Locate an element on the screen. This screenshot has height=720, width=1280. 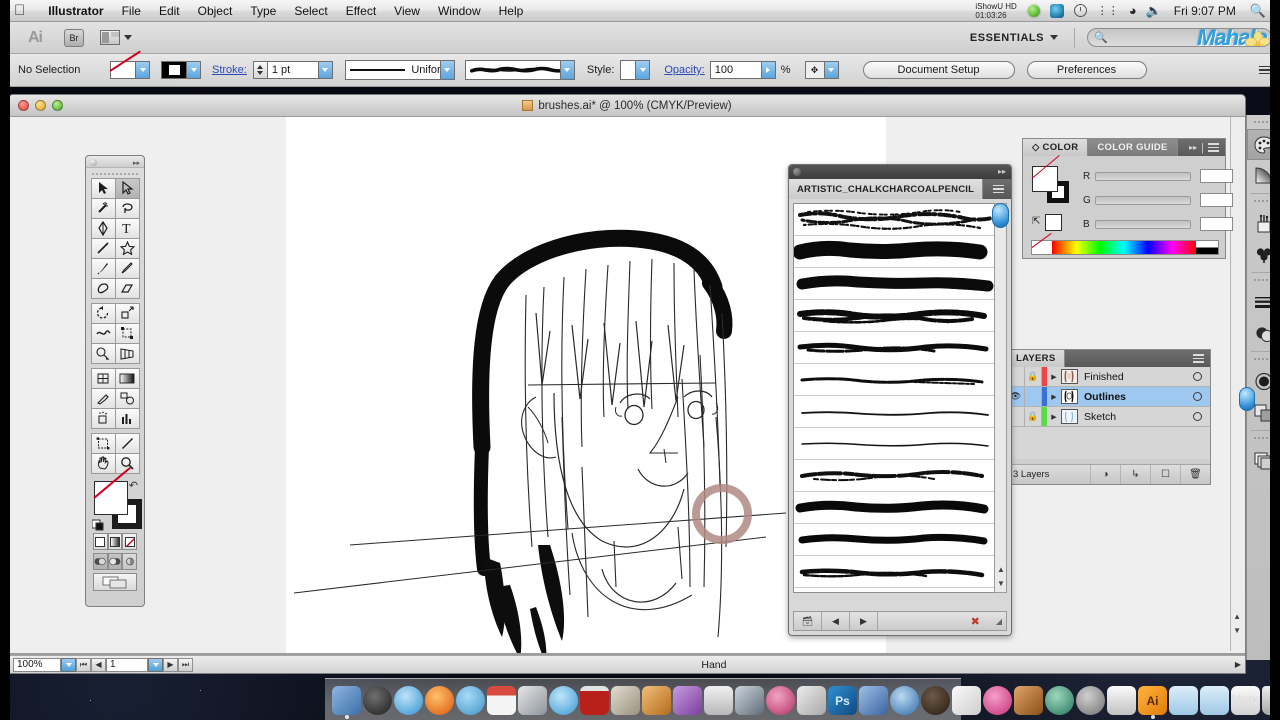
dock-item-safari-icon is located at coordinates (408, 700).